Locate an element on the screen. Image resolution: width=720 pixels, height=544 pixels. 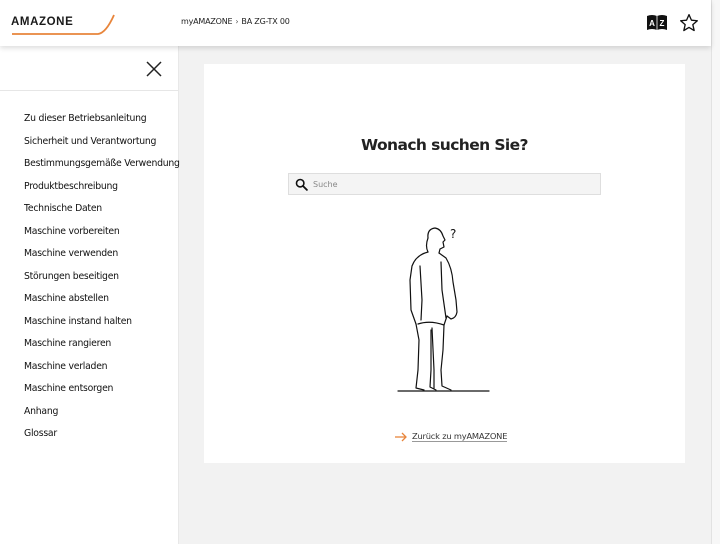
sidebar-item-glossar: Glossar is located at coordinates (102, 438).